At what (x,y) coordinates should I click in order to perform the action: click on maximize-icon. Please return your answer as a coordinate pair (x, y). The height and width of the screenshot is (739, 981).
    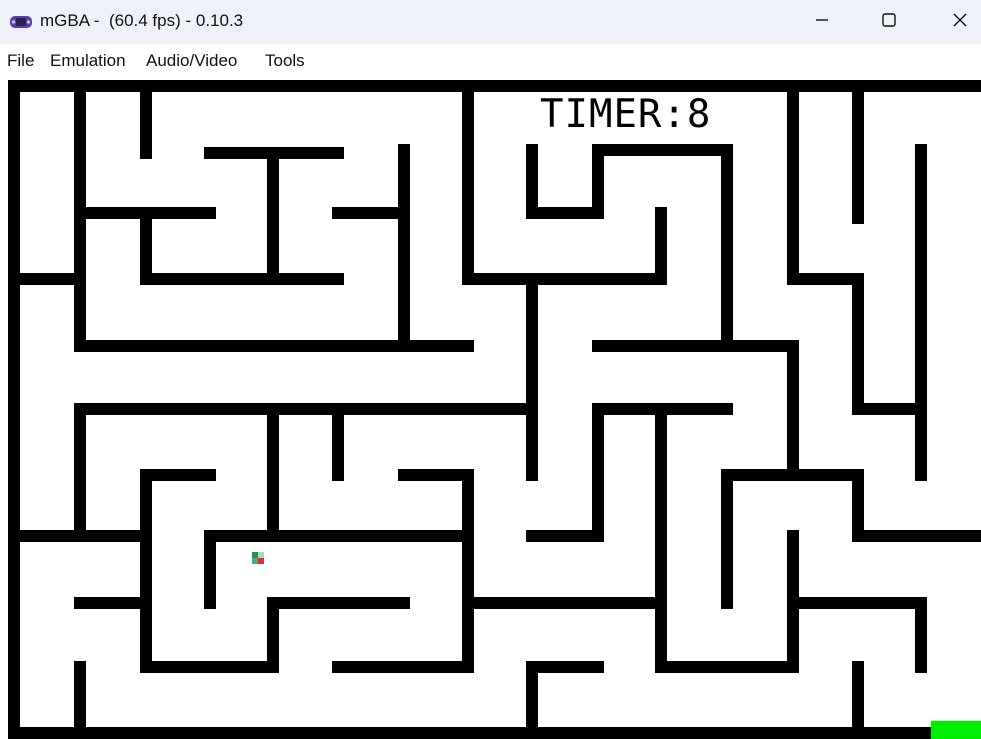
    Looking at the image, I should click on (889, 22).